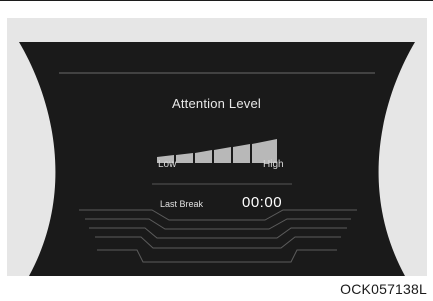 This screenshot has height=301, width=433. I want to click on figure-code: OCK057138L, so click(383, 289).